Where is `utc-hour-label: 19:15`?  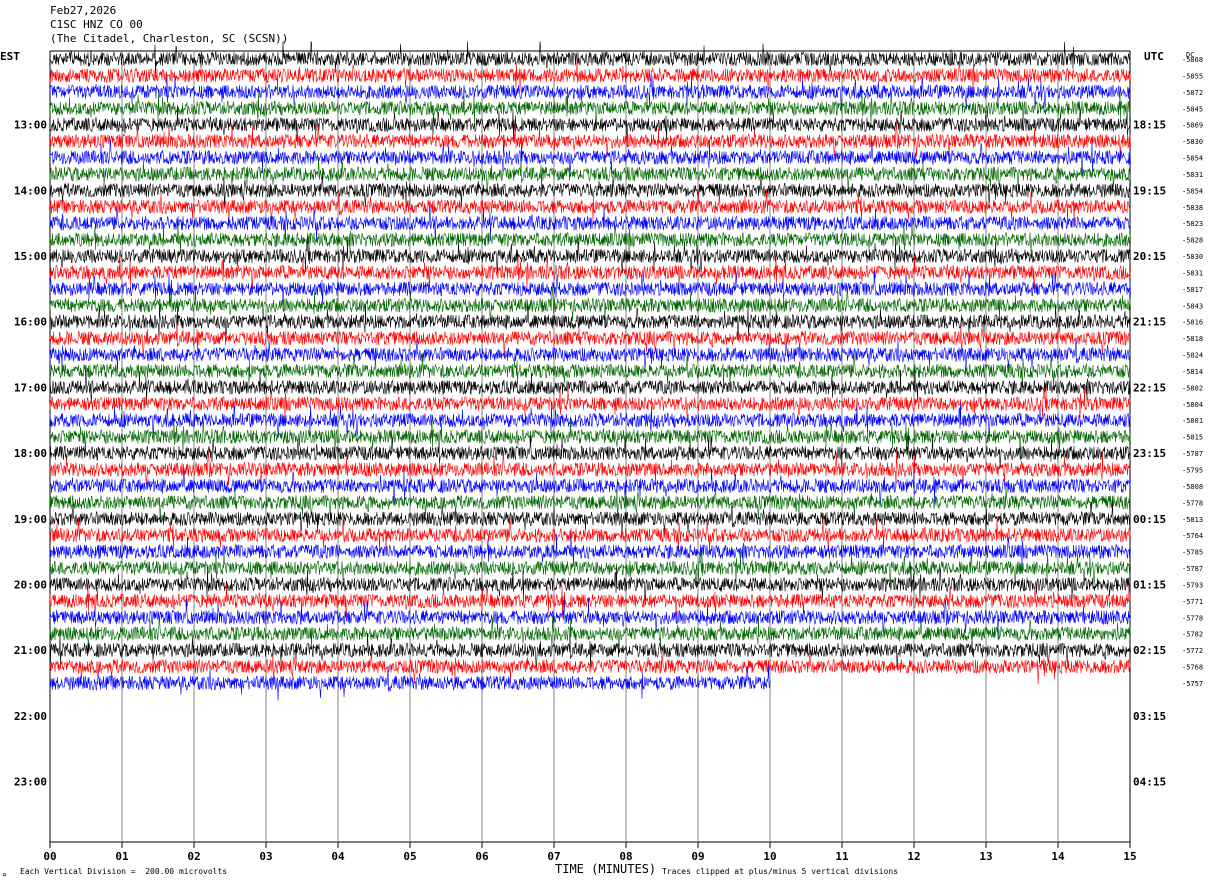 utc-hour-label: 19:15 is located at coordinates (1149, 190).